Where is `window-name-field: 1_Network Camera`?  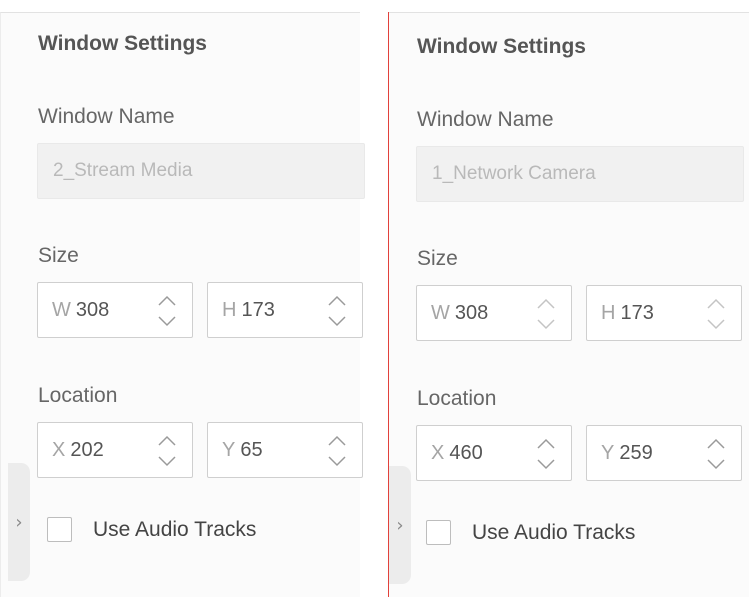
window-name-field: 1_Network Camera is located at coordinates (580, 174).